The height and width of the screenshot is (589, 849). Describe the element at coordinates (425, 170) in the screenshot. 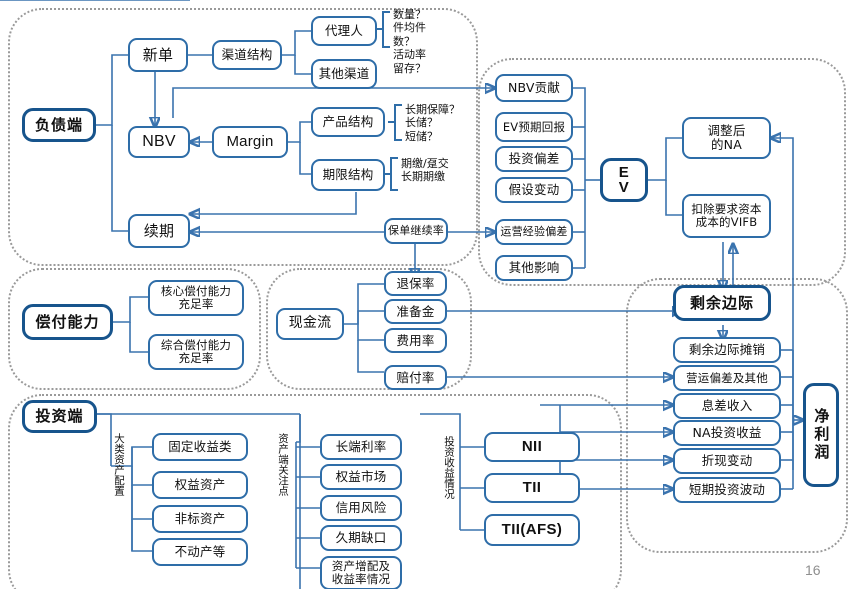

I see `annotation-term-questions: 期缴/趸交 长期期缴` at that location.